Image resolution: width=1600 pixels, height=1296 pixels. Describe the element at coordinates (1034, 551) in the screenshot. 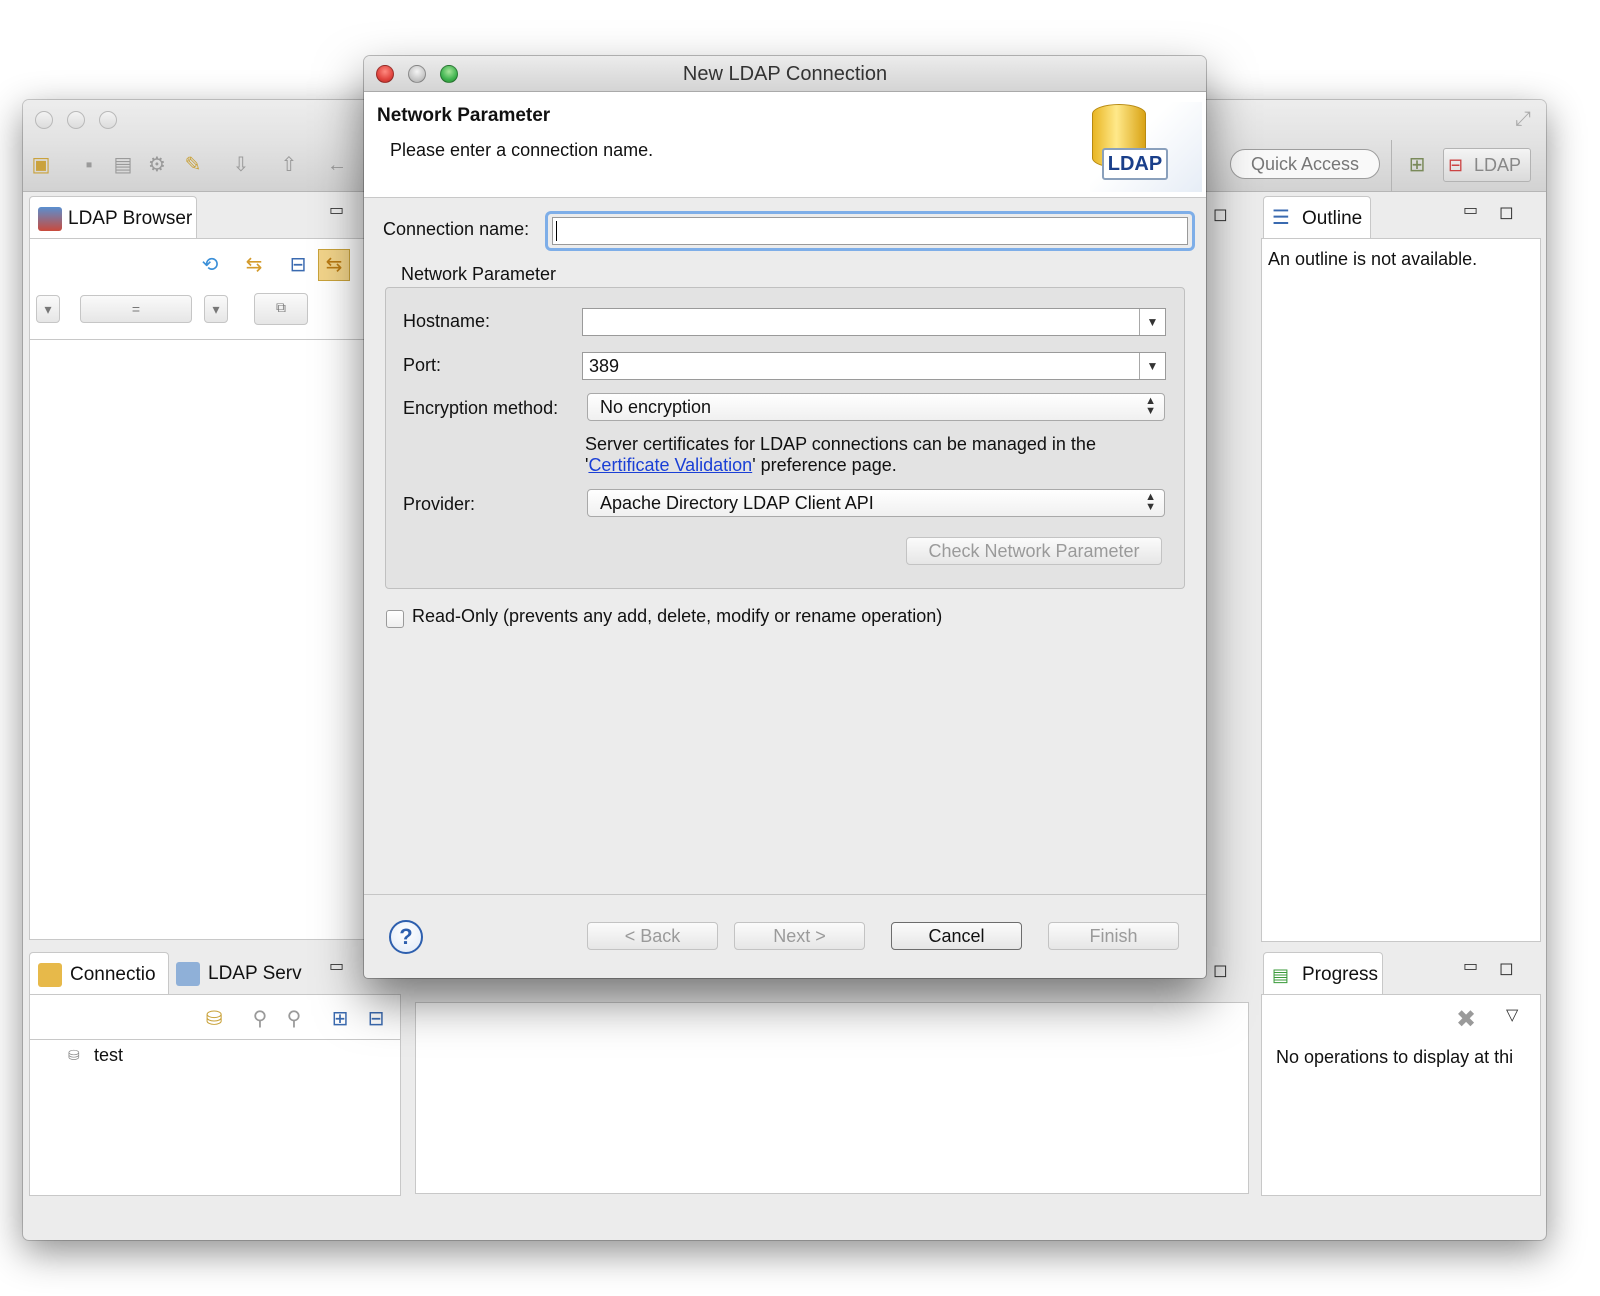

I see `check-network-parameter-button: Check Network Parameter` at that location.